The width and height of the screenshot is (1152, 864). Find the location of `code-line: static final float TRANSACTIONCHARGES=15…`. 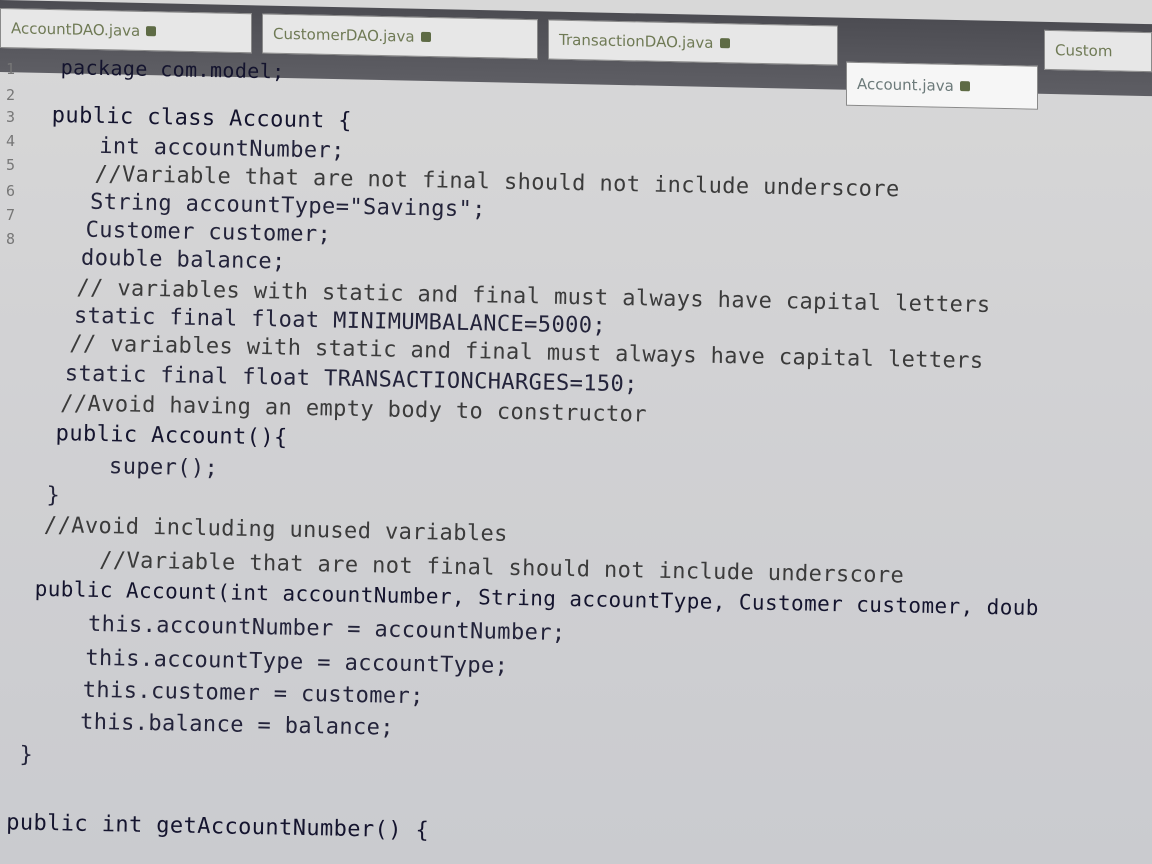

code-line: static final float TRANSACTIONCHARGES=15… is located at coordinates (351, 379).